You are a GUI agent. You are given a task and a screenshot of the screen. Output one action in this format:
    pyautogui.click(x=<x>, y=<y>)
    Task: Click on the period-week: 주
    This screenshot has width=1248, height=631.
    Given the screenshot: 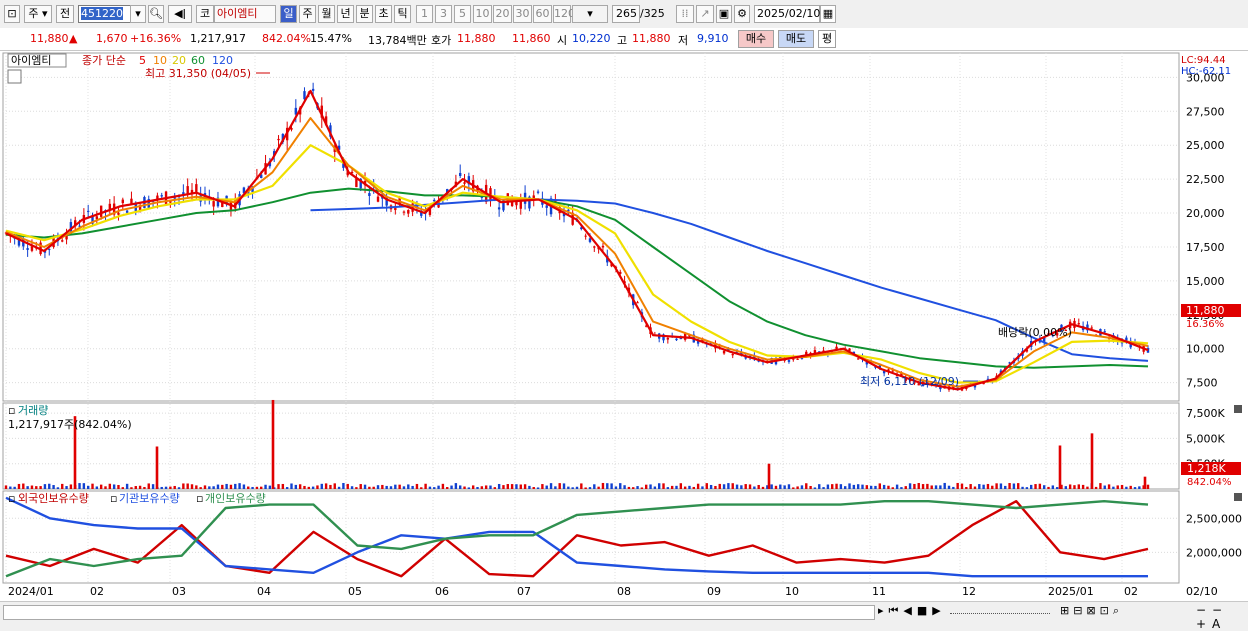 What is the action you would take?
    pyautogui.click(x=307, y=14)
    